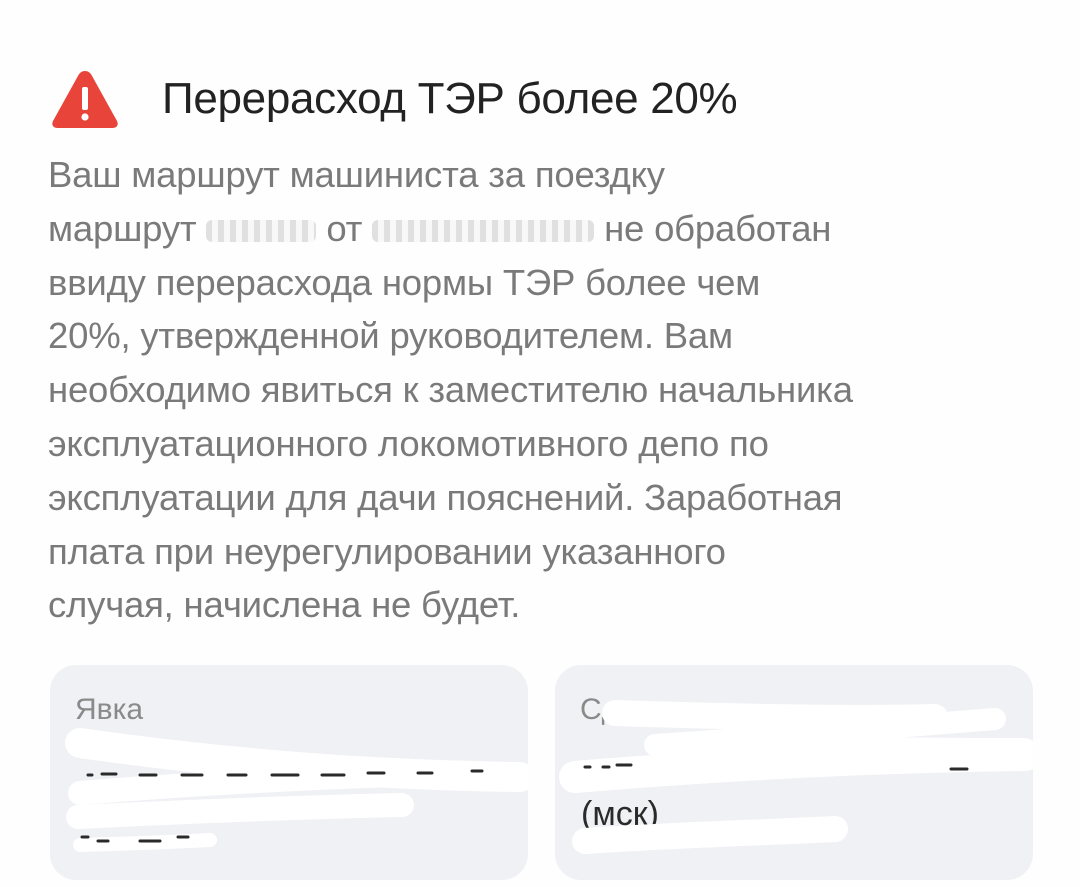 The height and width of the screenshot is (887, 1080). Describe the element at coordinates (356, 174) in the screenshot. I see `message-line: Ваш маршрут машиниста за поездку` at that location.